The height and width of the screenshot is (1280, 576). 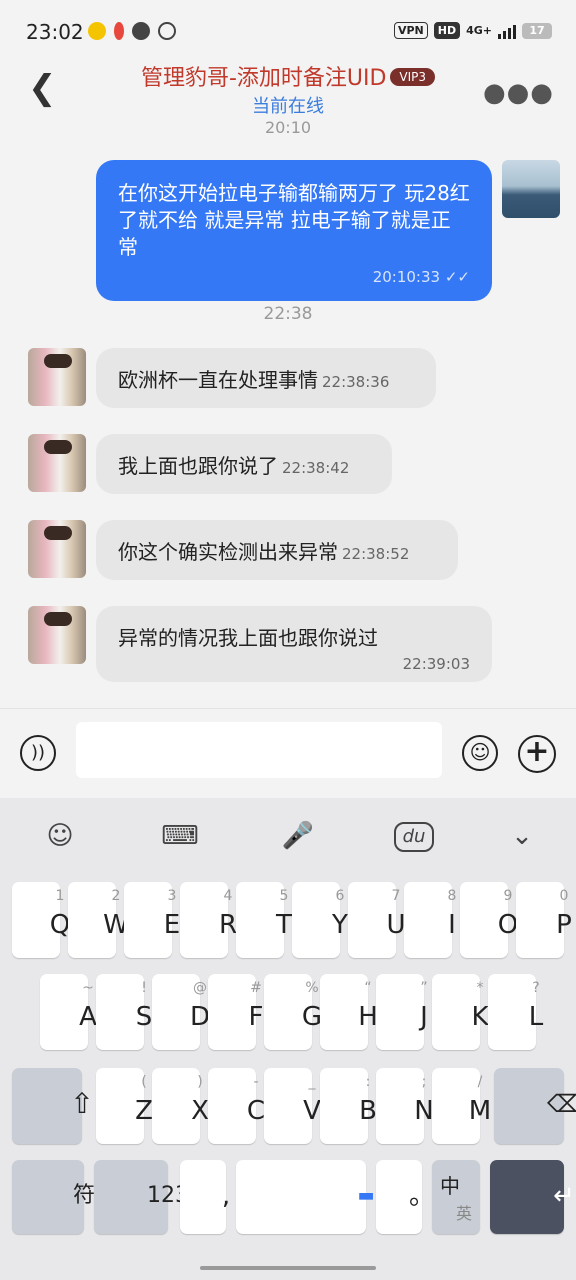 I want to click on language-switch-key: 中 英, so click(x=456, y=1197).